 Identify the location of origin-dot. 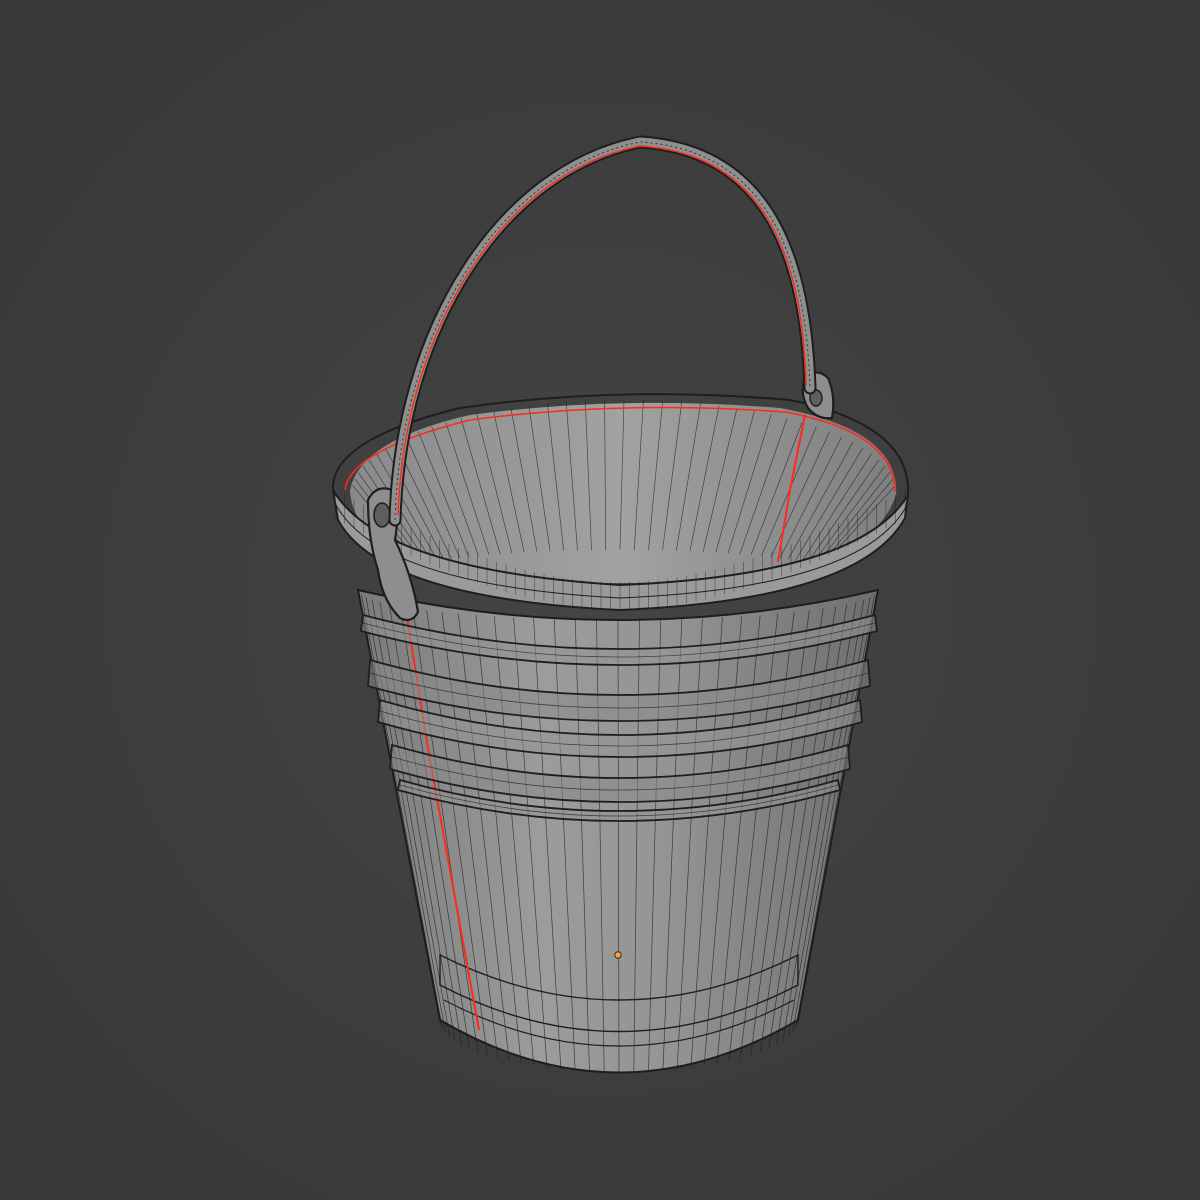
(618, 955).